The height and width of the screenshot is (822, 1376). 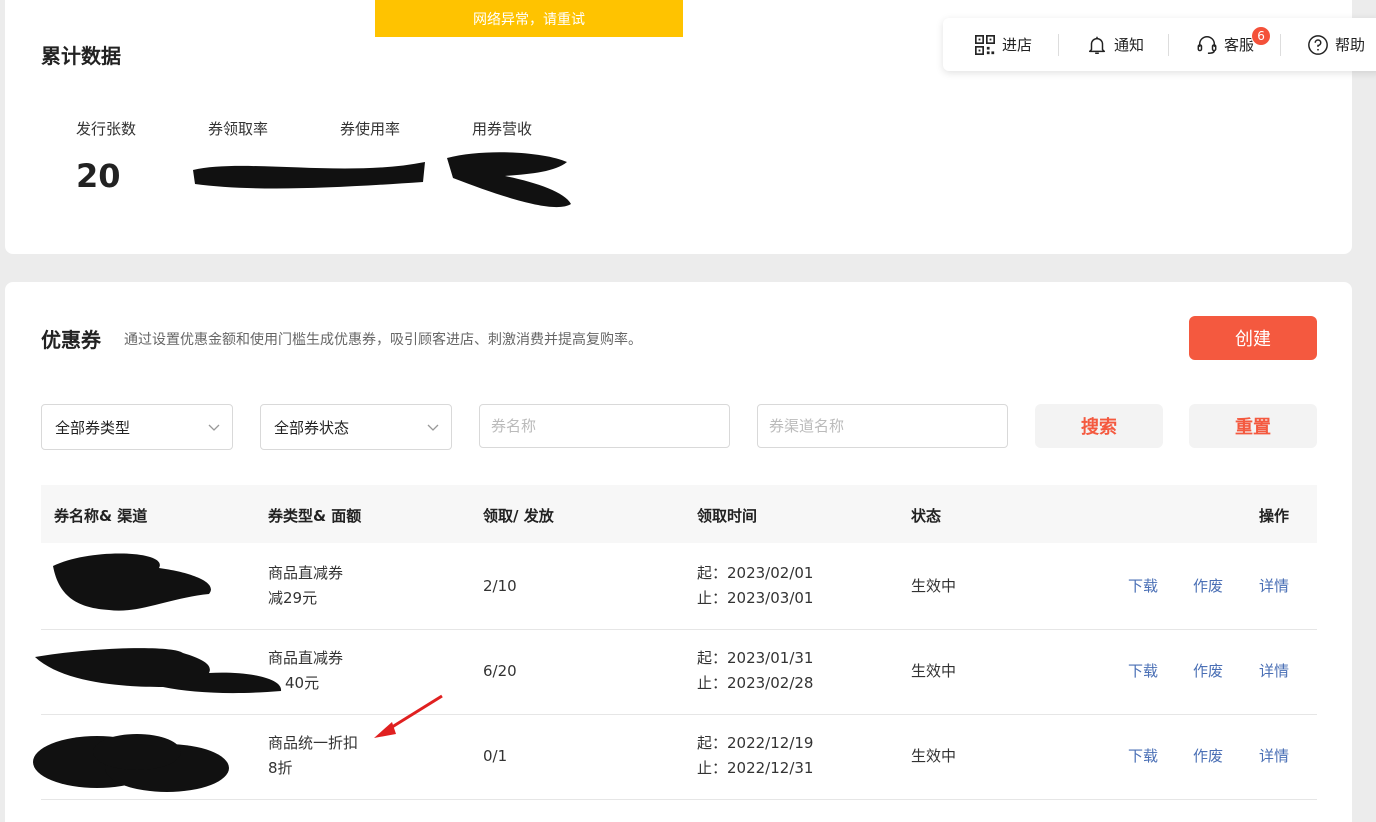 What do you see at coordinates (383, 340) in the screenshot?
I see `section-description: 通过设置优惠金额和使用门槛生成优惠券，吸引顾客进店、刺激消费并提高复购率。` at bounding box center [383, 340].